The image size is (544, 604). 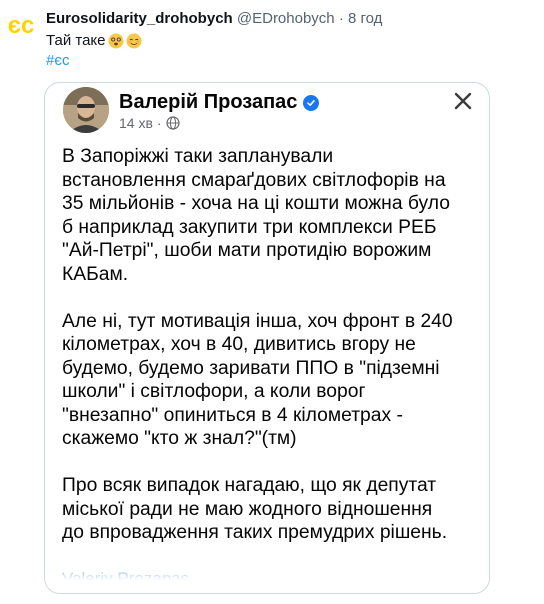 I want to click on hashtag-link: #єс, so click(x=58, y=61).